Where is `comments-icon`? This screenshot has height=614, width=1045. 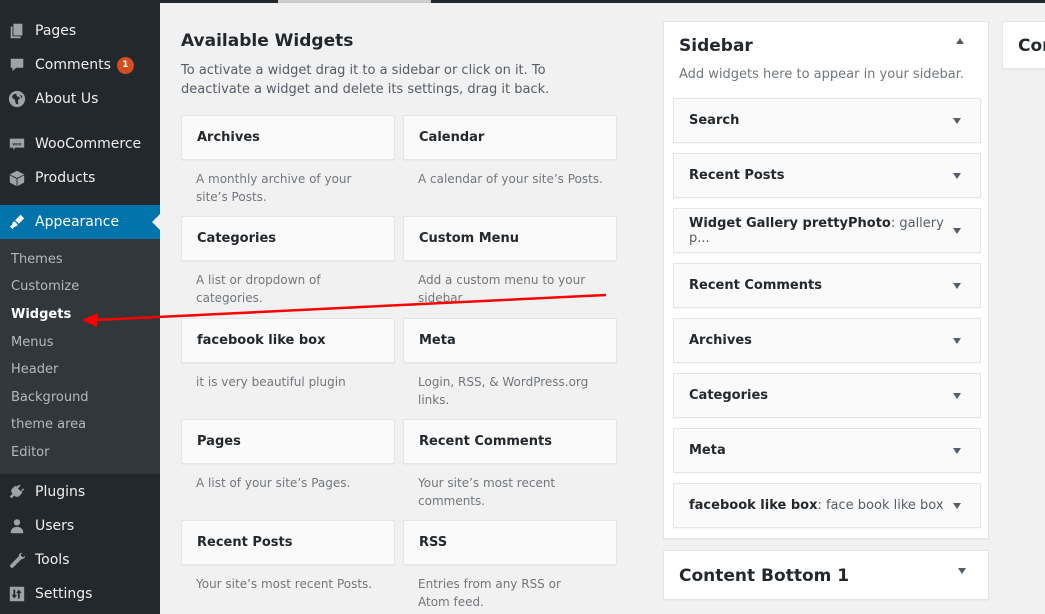
comments-icon is located at coordinates (17, 65).